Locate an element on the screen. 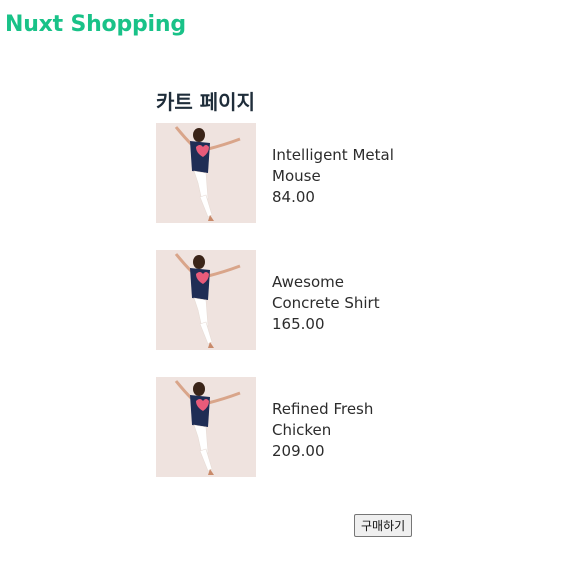 This screenshot has width=579, height=579. cart-item: Awesome Concrete Shirt 165.00 is located at coordinates (306, 300).